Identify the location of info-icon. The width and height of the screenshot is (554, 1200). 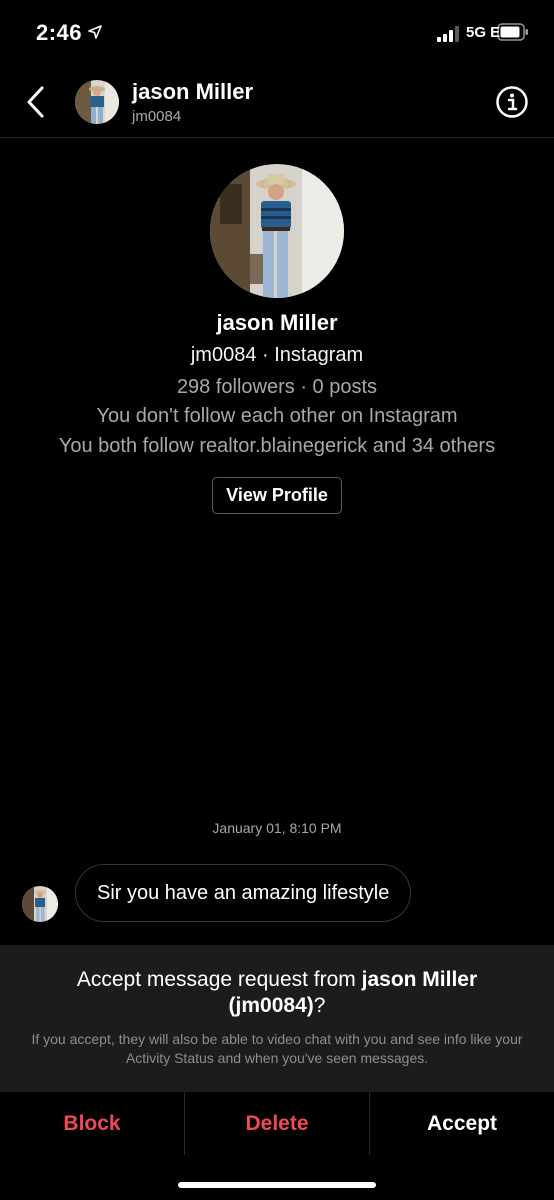
(512, 102).